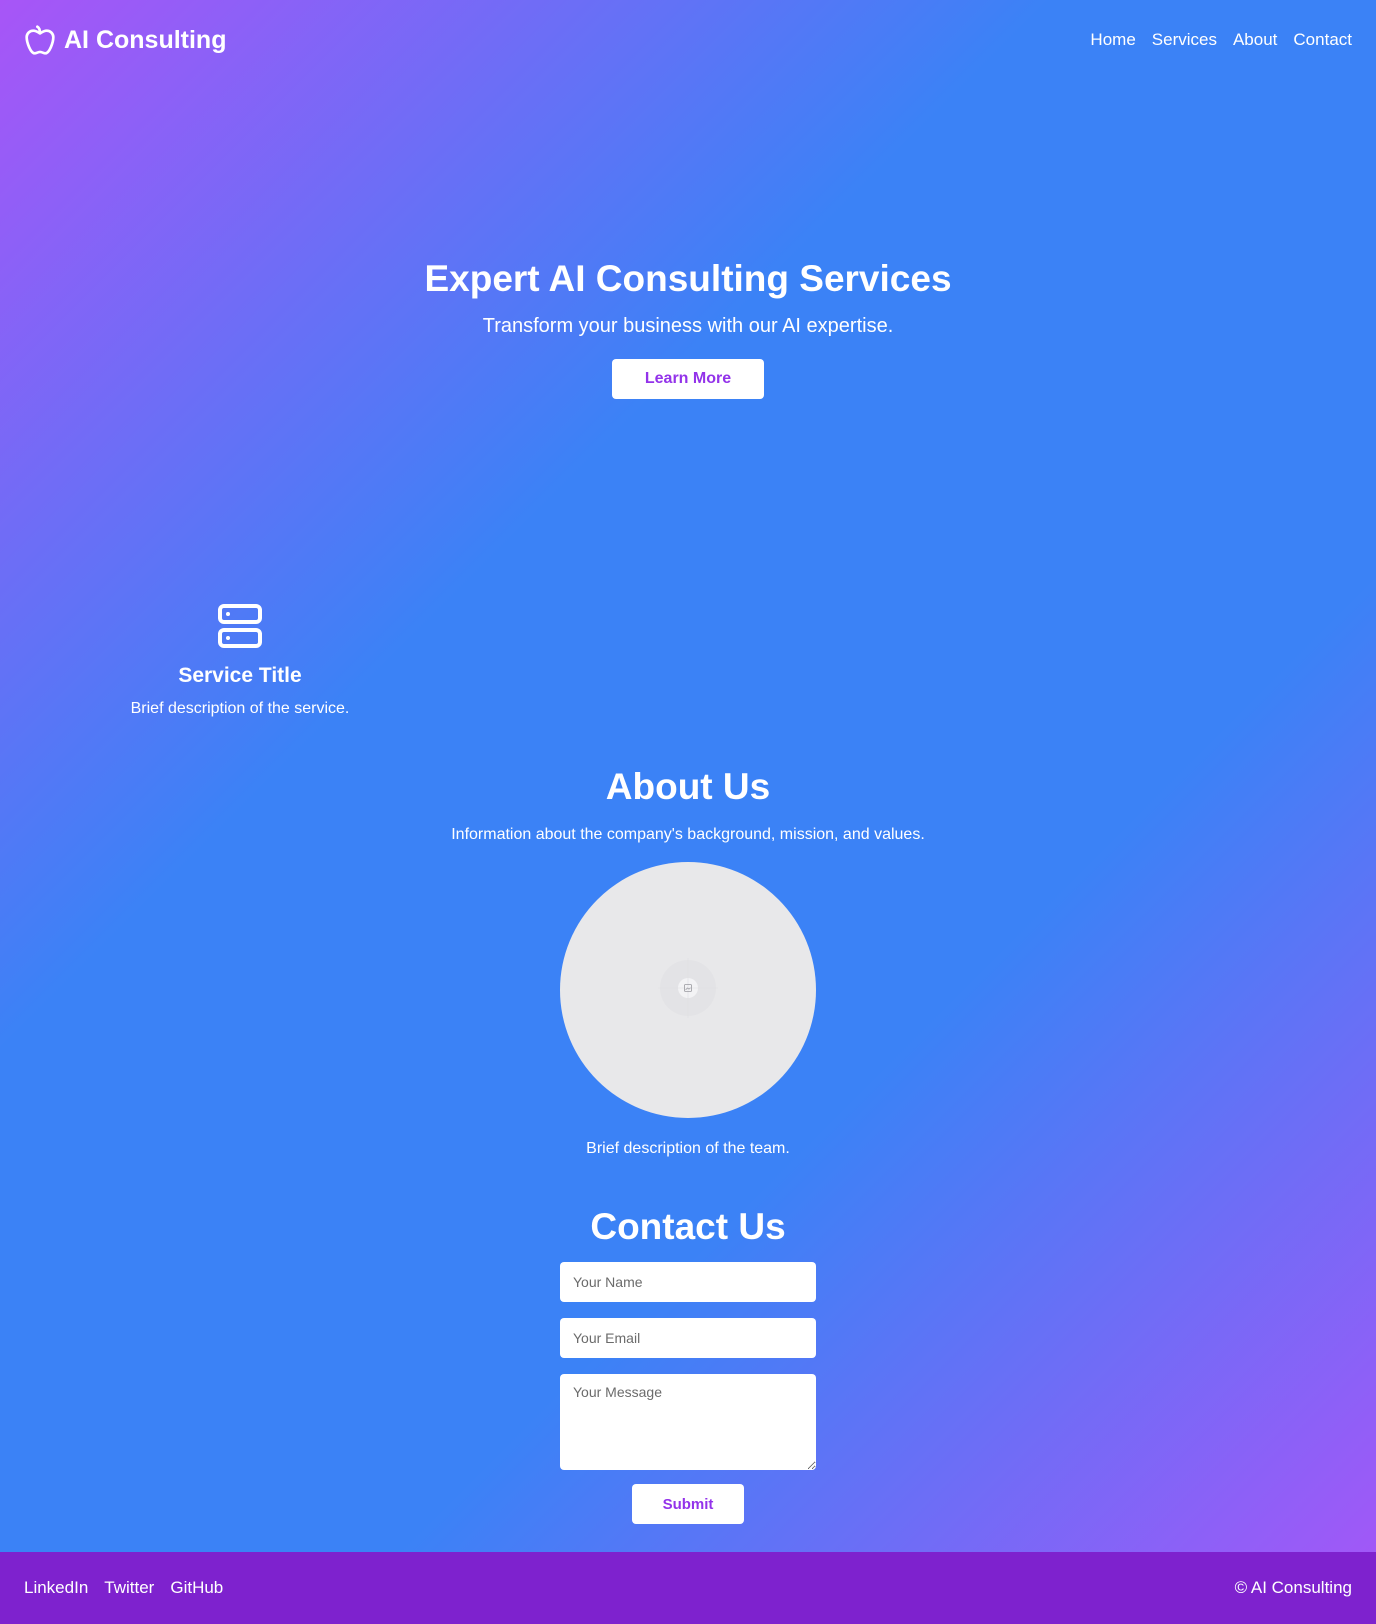  I want to click on brand: AI Consulting, so click(125, 40).